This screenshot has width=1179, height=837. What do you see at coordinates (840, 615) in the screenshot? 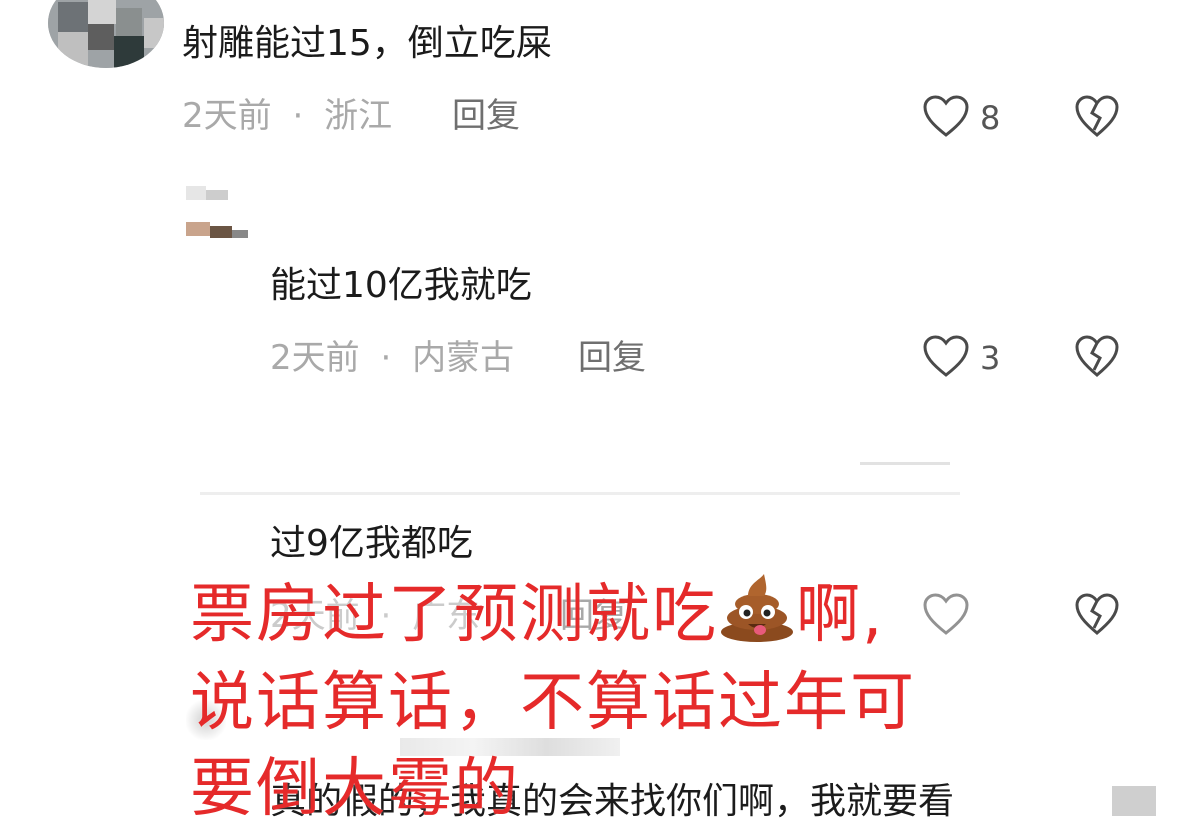
I see `overlay-text: 啊,` at bounding box center [840, 615].